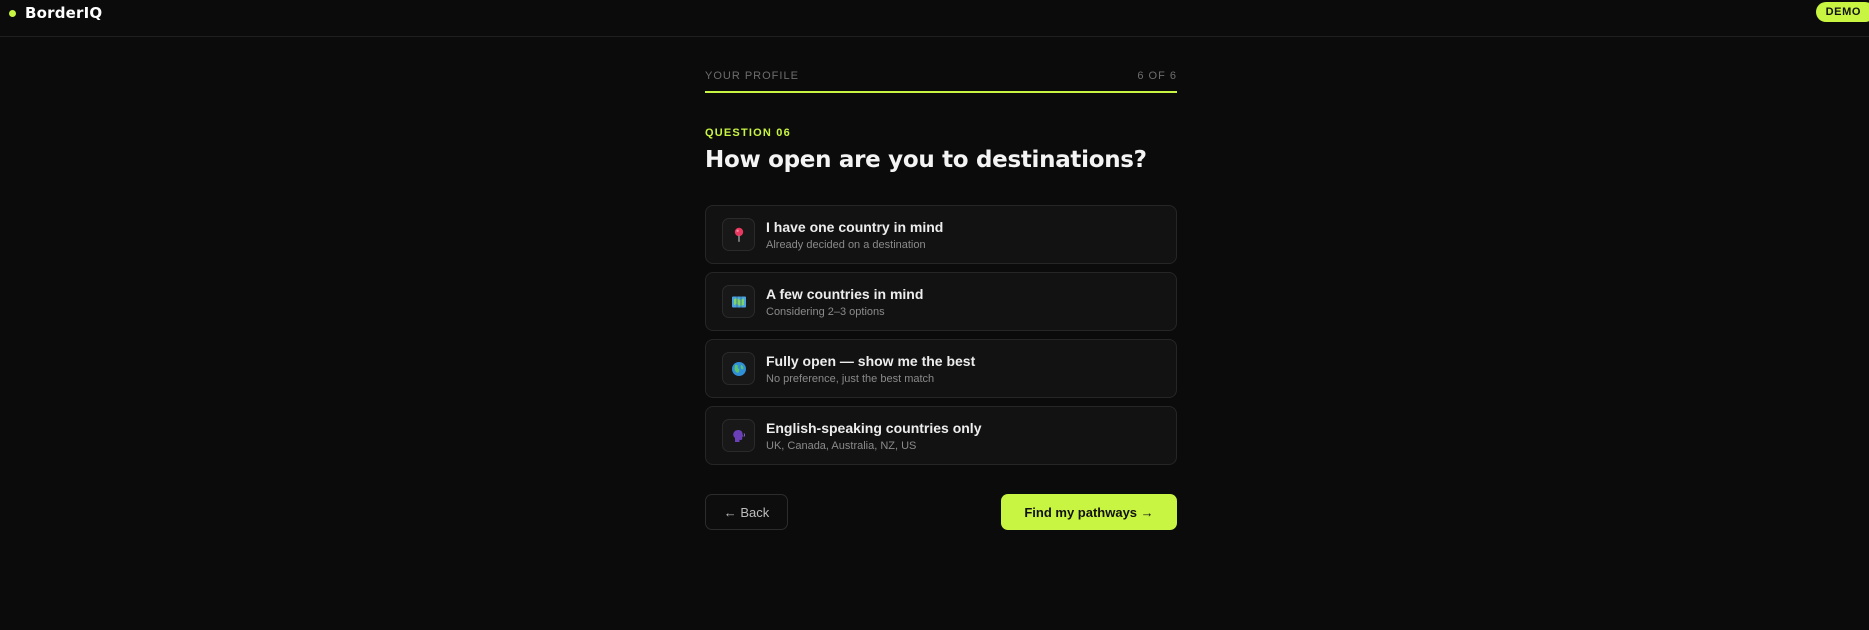  What do you see at coordinates (12, 13) in the screenshot?
I see `logo-dot-icon` at bounding box center [12, 13].